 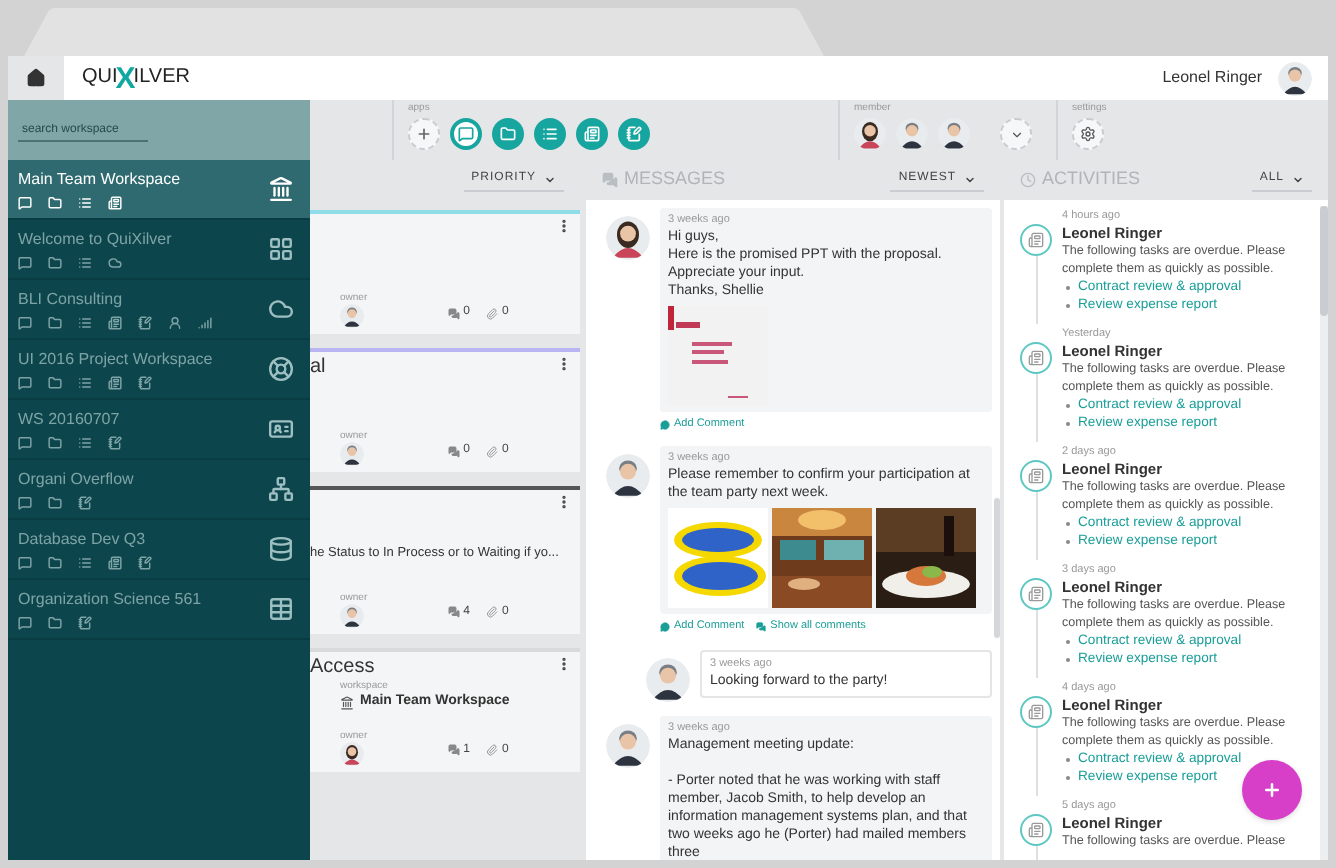 What do you see at coordinates (1324, 533) in the screenshot?
I see `scrollbar` at bounding box center [1324, 533].